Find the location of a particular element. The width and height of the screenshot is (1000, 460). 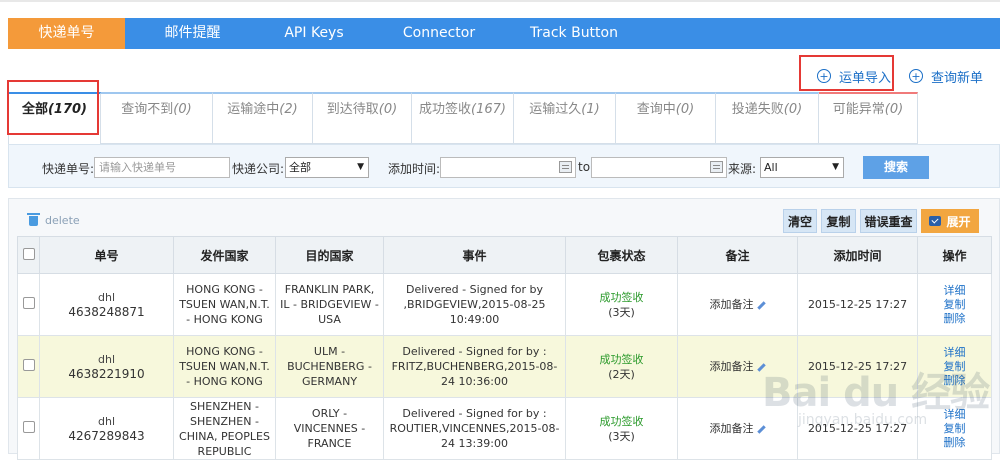

source-label: 来源: is located at coordinates (742, 169).